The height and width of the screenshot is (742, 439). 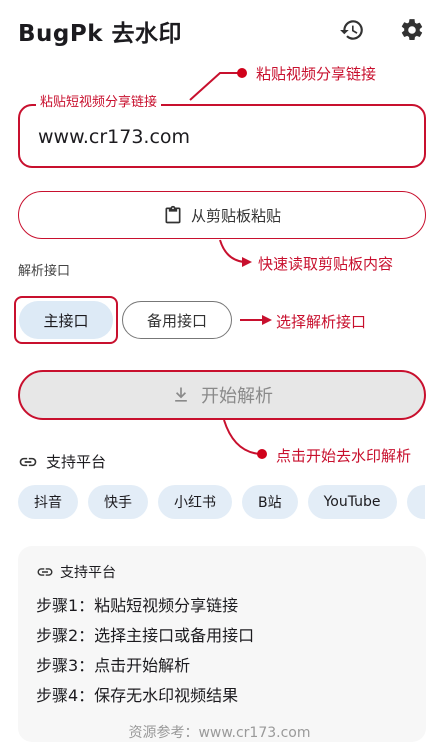 I want to click on annotation-choose-api: 选择解析接口, so click(x=321, y=322).